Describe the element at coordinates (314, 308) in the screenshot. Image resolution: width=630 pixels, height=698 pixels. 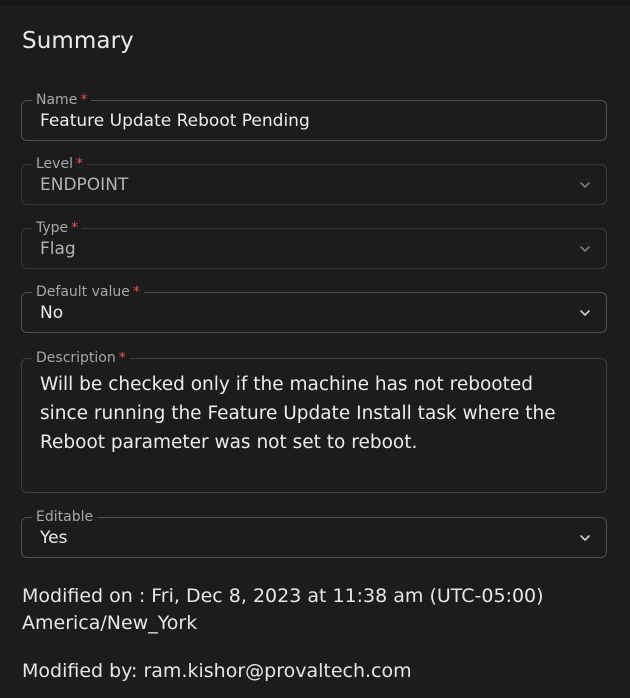
I see `default-value-select: Default value * No` at that location.